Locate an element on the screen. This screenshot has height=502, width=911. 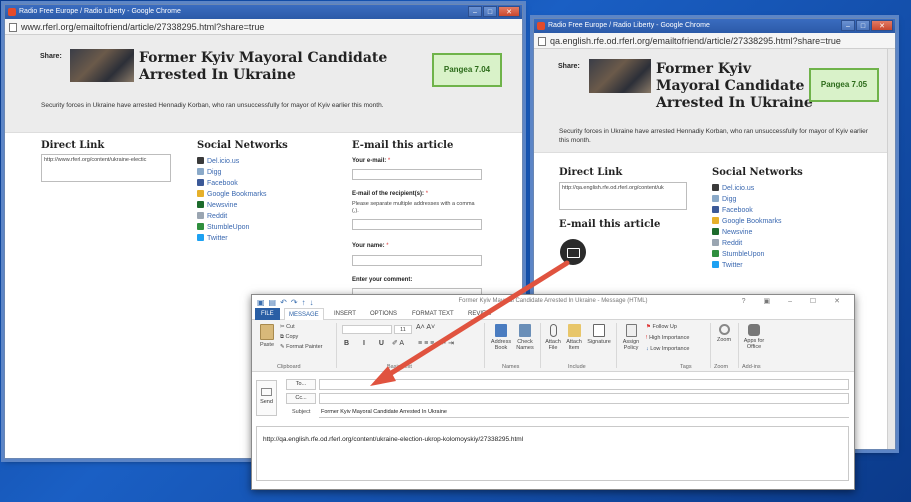
down-arrow-icon: ↓ is located at coordinates (647, 349).